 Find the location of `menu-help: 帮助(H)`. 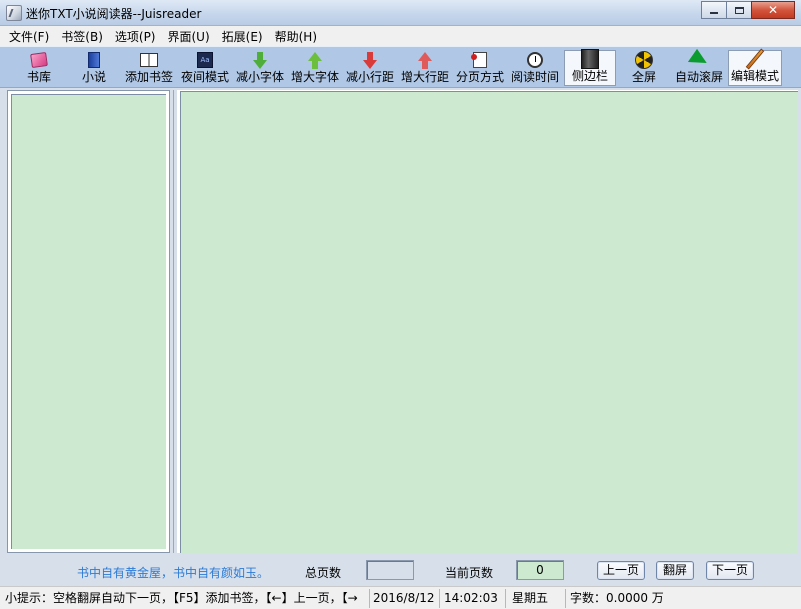

menu-help: 帮助(H) is located at coordinates (296, 36).